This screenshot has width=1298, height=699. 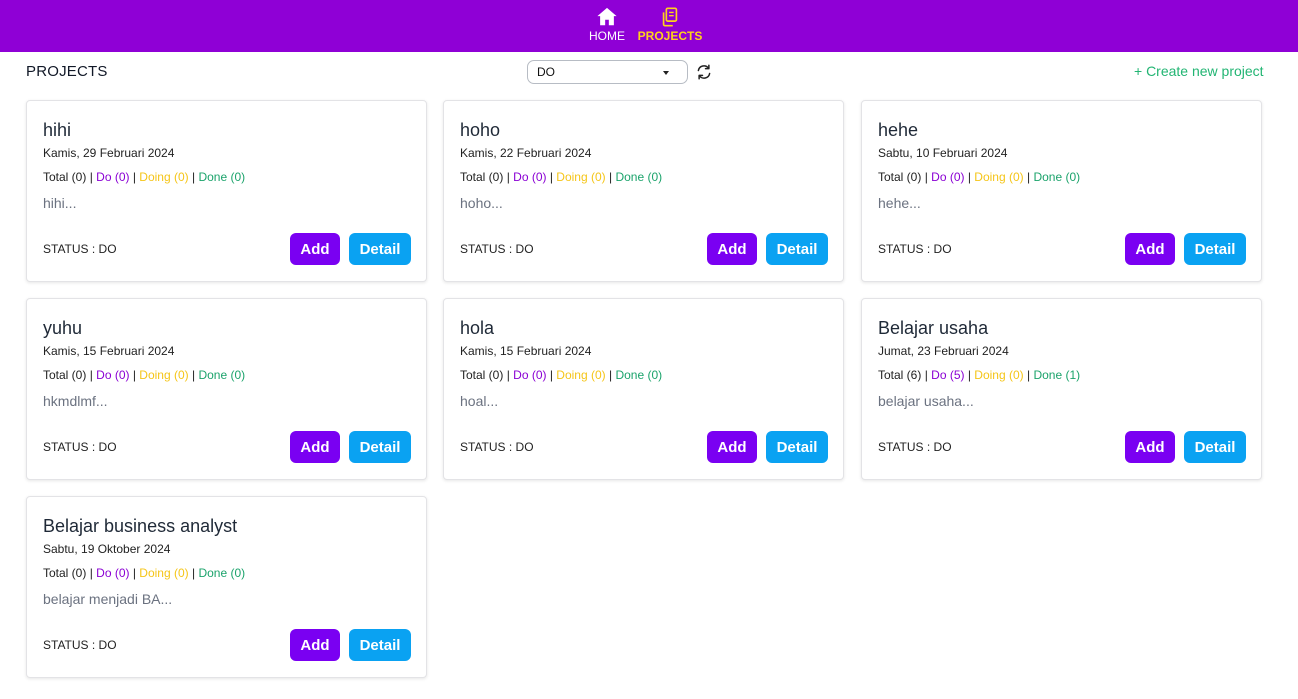 What do you see at coordinates (63, 328) in the screenshot?
I see `project-title: yuhu` at bounding box center [63, 328].